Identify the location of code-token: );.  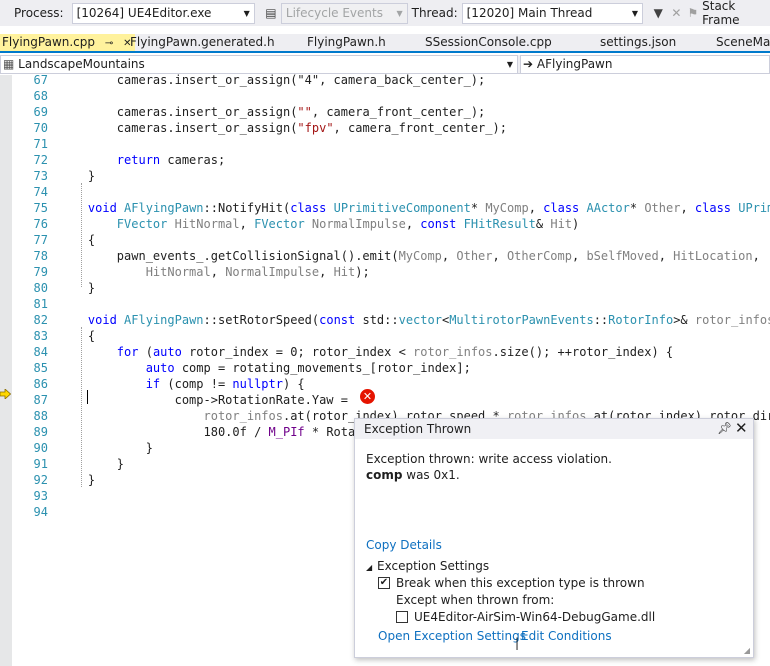
(362, 272).